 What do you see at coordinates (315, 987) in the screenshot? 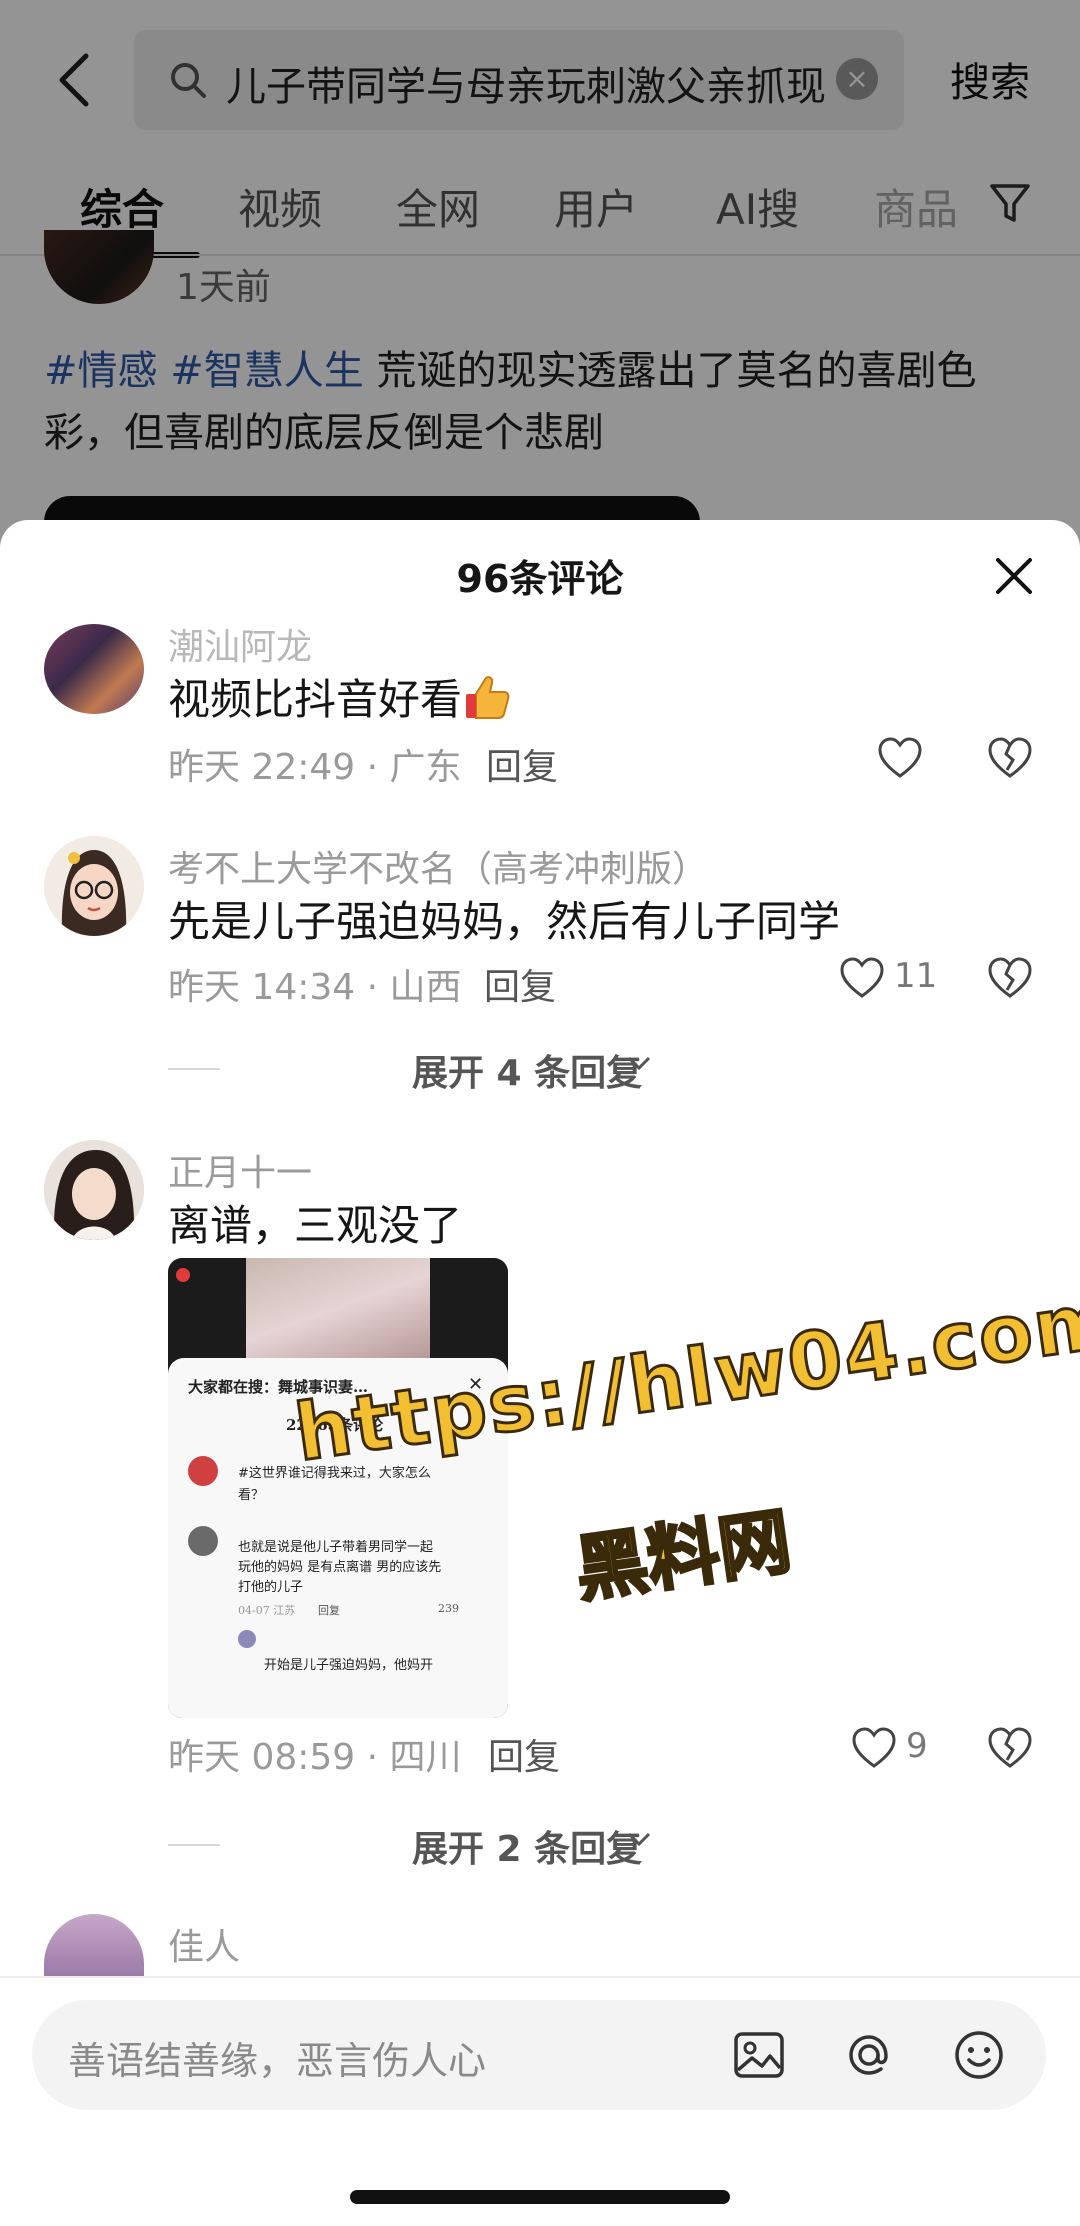
I see `comment-meta: 昨天 14:34 · 山西` at bounding box center [315, 987].